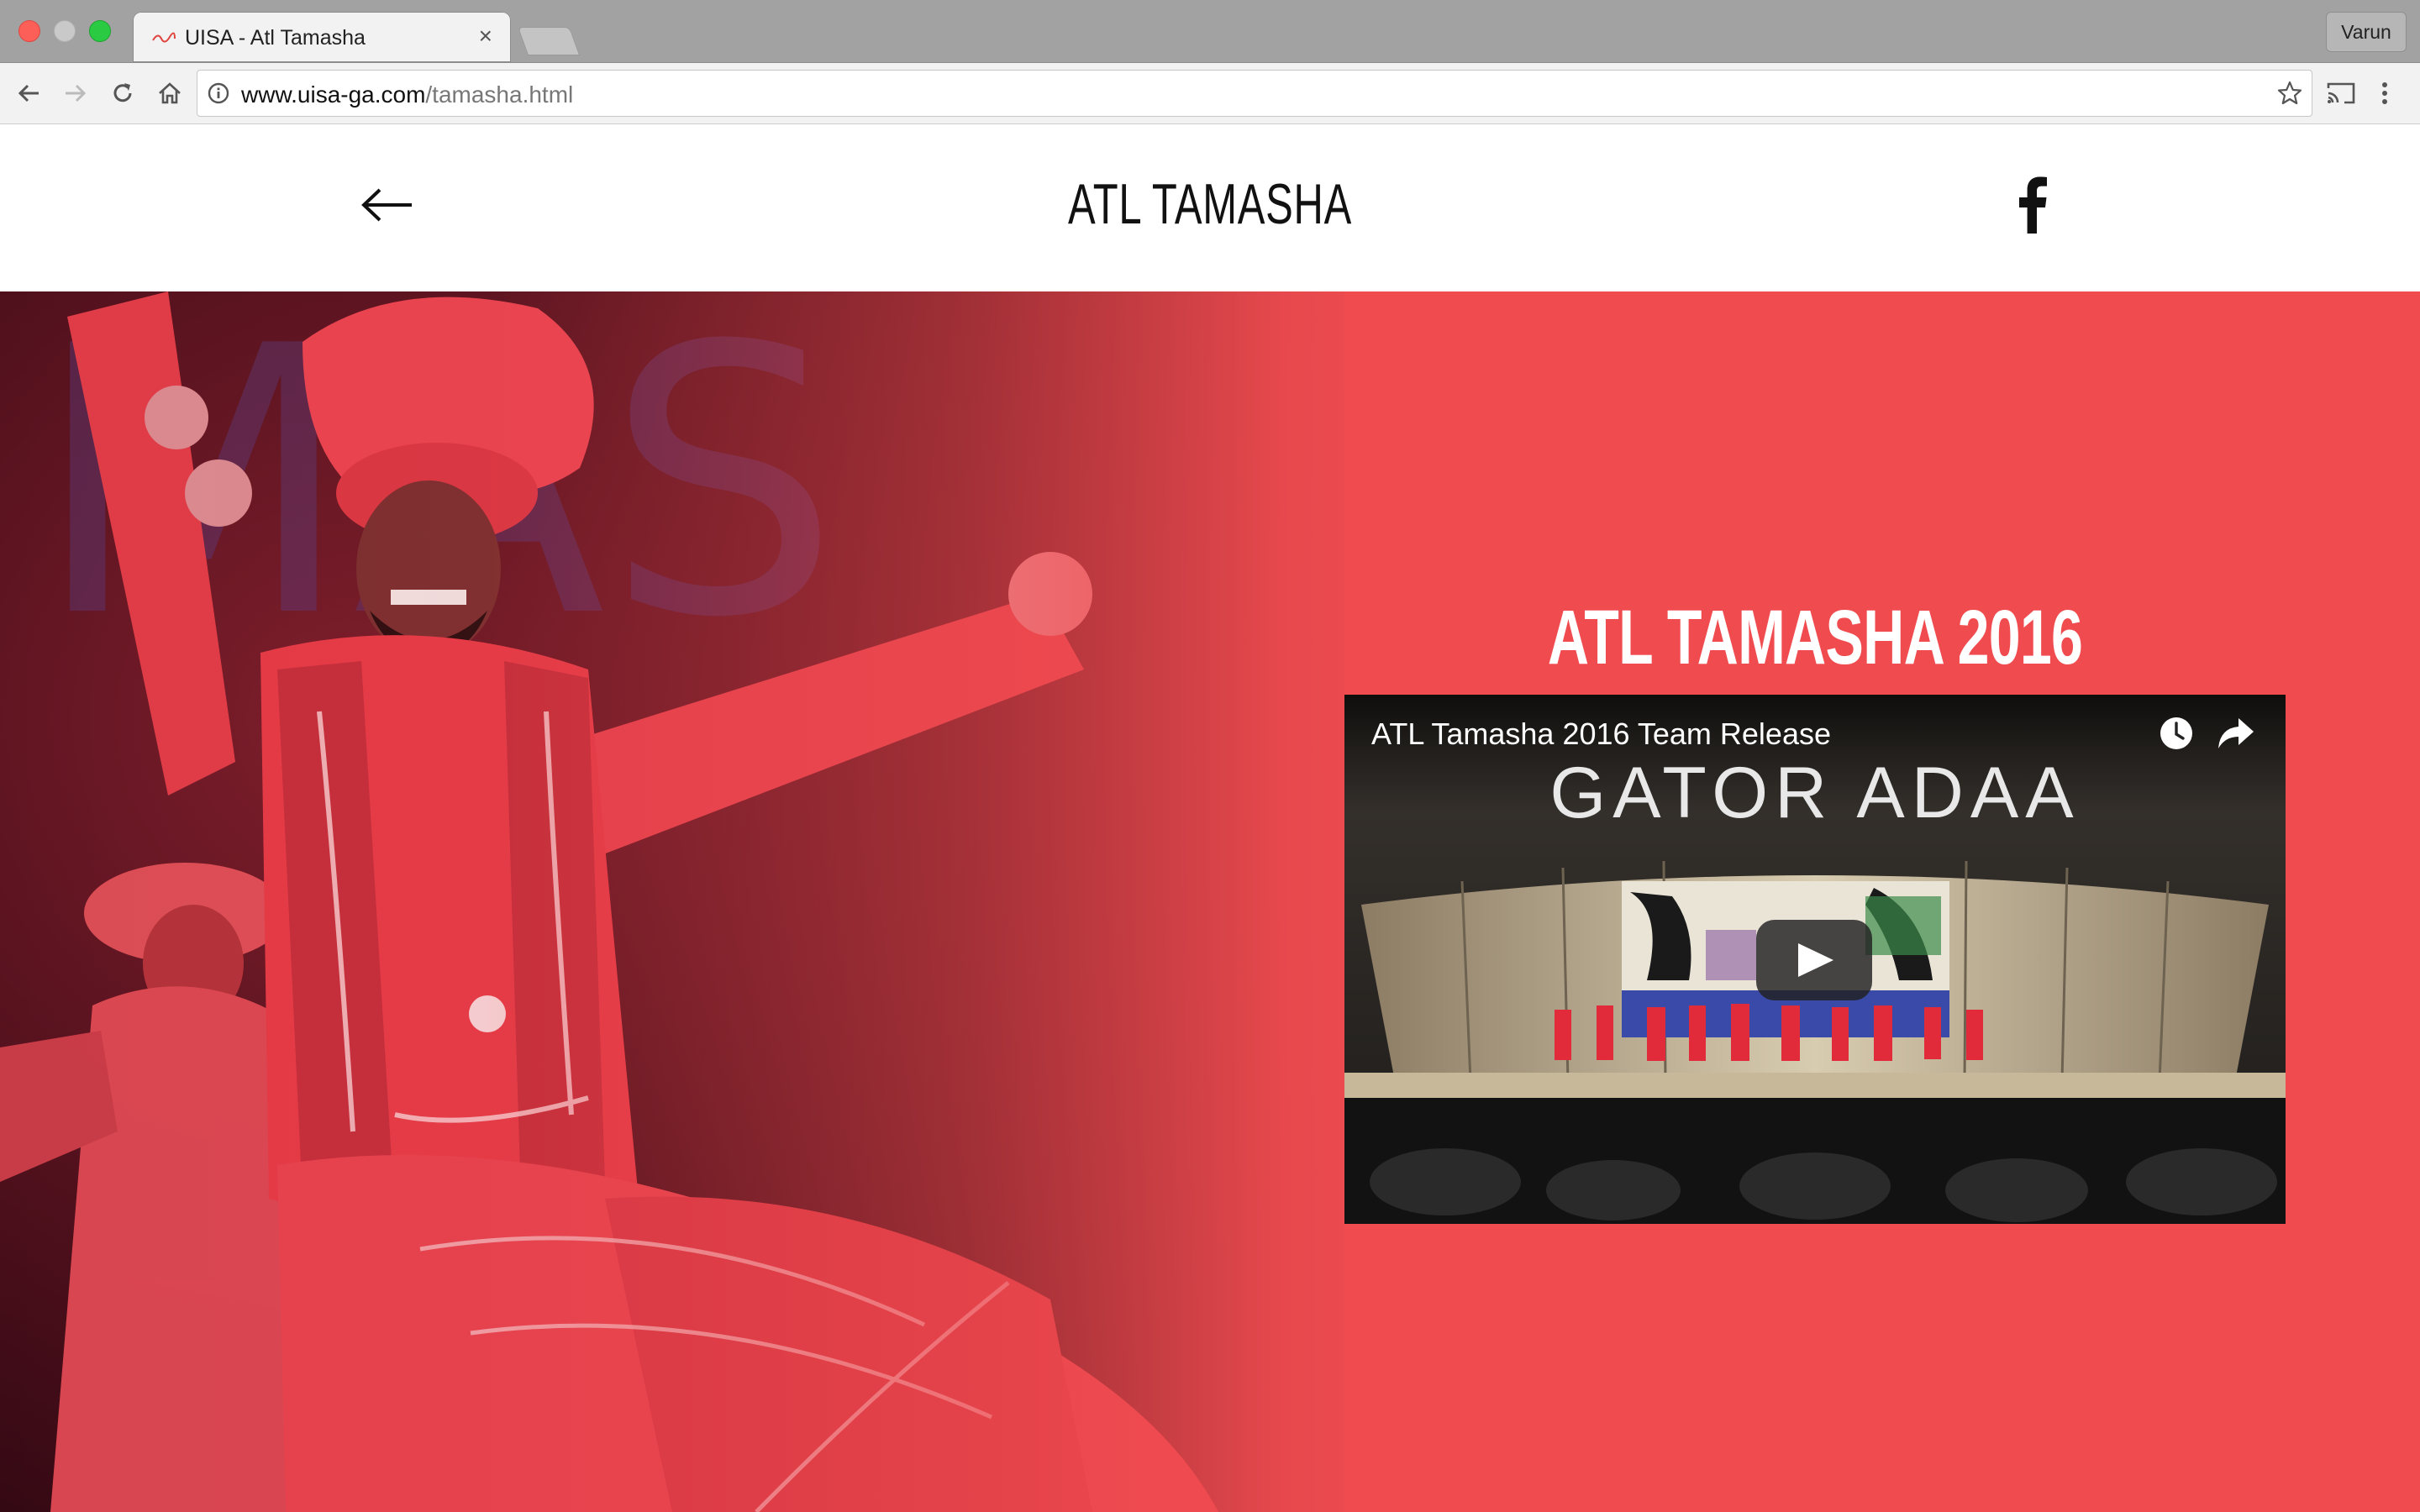 The width and height of the screenshot is (2420, 1512). Describe the element at coordinates (28, 93) in the screenshot. I see `back-icon` at that location.